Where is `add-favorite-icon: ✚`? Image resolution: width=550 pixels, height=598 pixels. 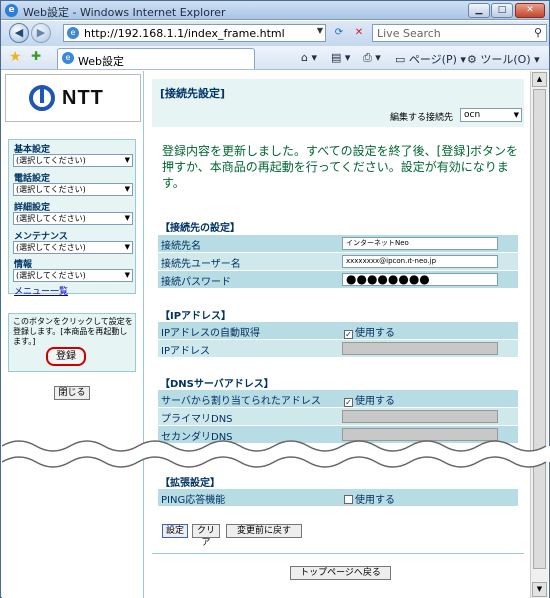
add-favorite-icon: ✚ is located at coordinates (36, 56).